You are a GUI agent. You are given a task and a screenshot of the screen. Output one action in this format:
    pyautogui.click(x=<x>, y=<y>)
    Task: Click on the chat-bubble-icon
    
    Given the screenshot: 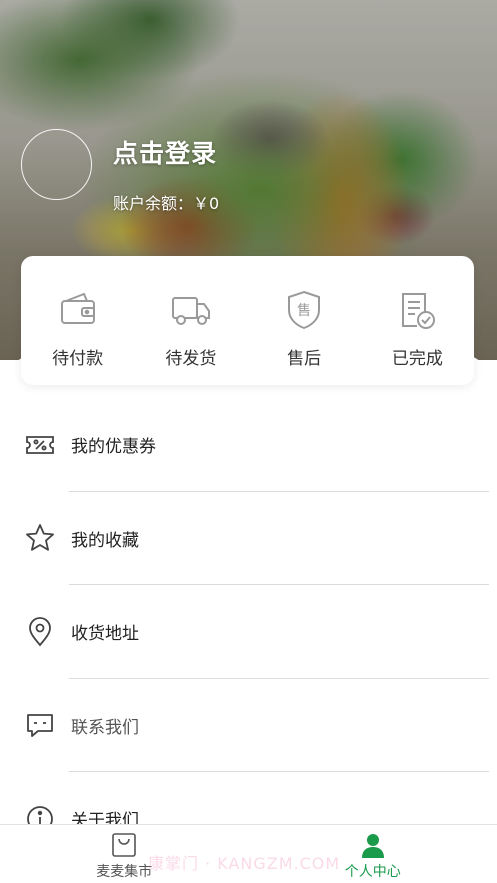 What is the action you would take?
    pyautogui.click(x=40, y=726)
    